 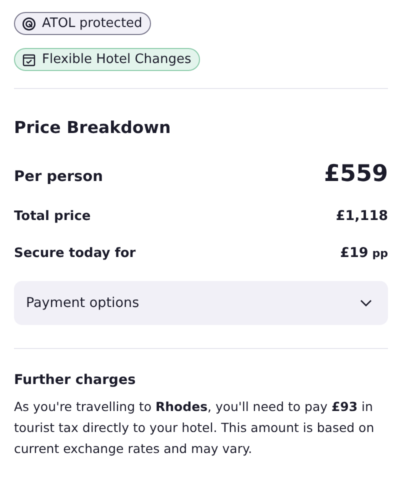 What do you see at coordinates (75, 380) in the screenshot?
I see `section-title: Further charges` at bounding box center [75, 380].